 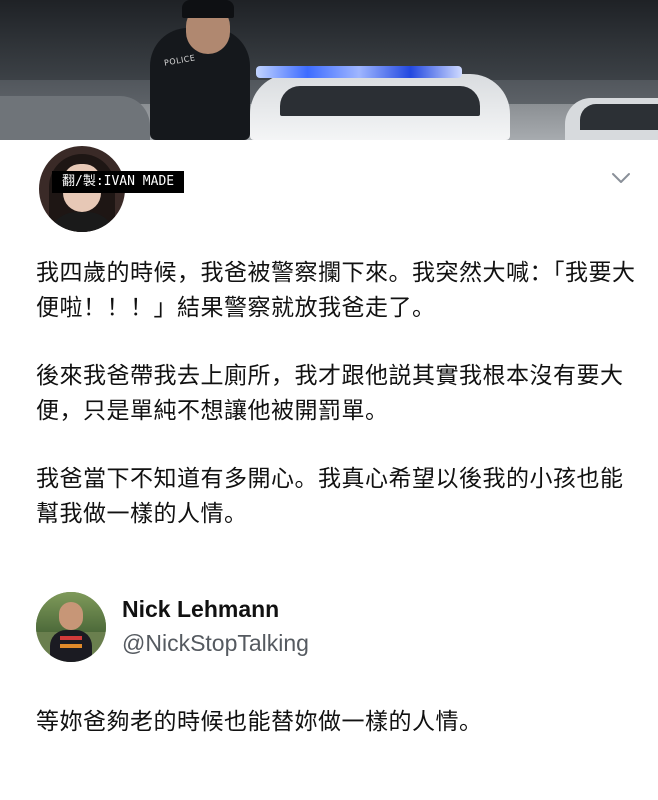 I want to click on reply-avatar-head, so click(x=71, y=616).